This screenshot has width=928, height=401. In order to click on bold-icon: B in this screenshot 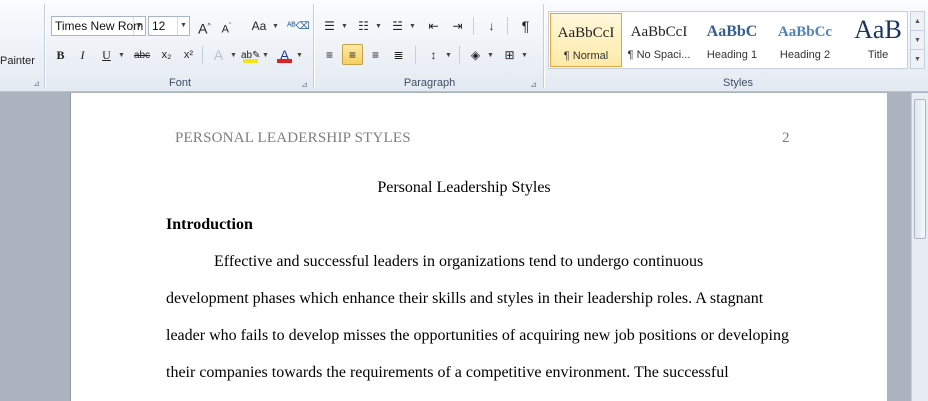, I will do `click(60, 55)`.